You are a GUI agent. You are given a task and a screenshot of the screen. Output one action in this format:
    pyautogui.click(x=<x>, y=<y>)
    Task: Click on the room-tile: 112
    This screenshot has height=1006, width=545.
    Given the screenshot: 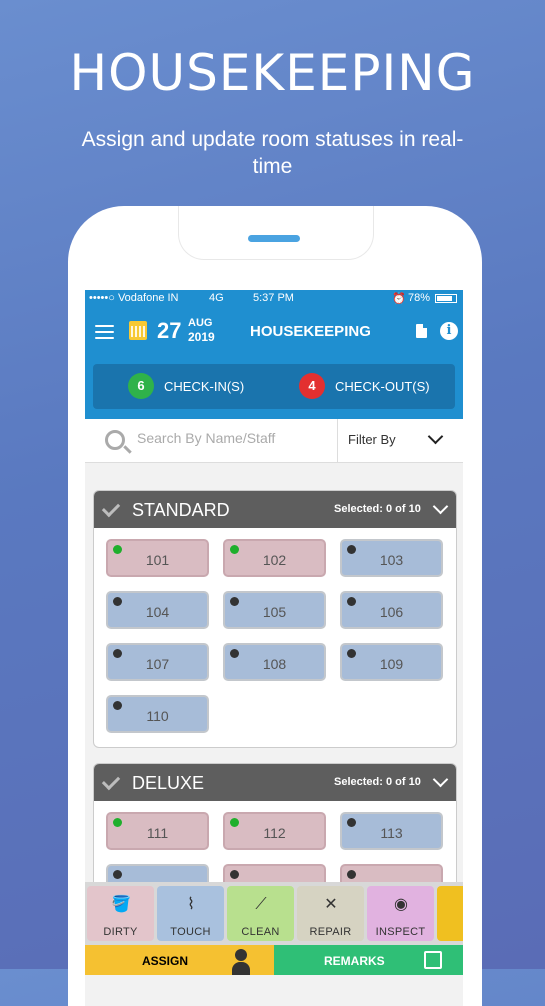 What is the action you would take?
    pyautogui.click(x=274, y=831)
    